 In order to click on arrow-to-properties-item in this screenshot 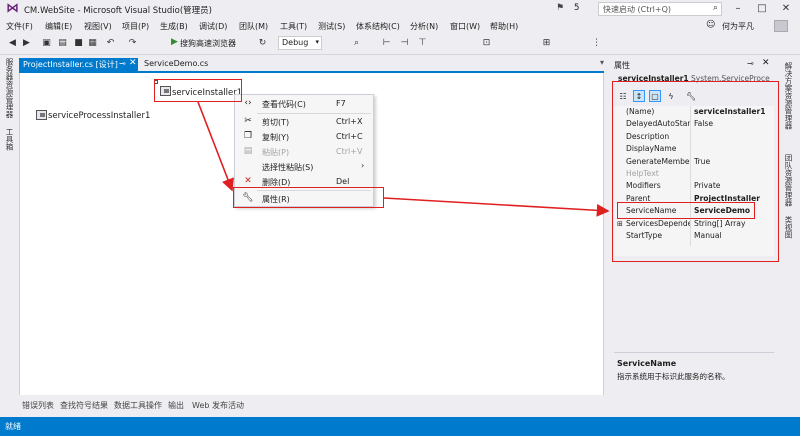, I will do `click(215, 146)`.